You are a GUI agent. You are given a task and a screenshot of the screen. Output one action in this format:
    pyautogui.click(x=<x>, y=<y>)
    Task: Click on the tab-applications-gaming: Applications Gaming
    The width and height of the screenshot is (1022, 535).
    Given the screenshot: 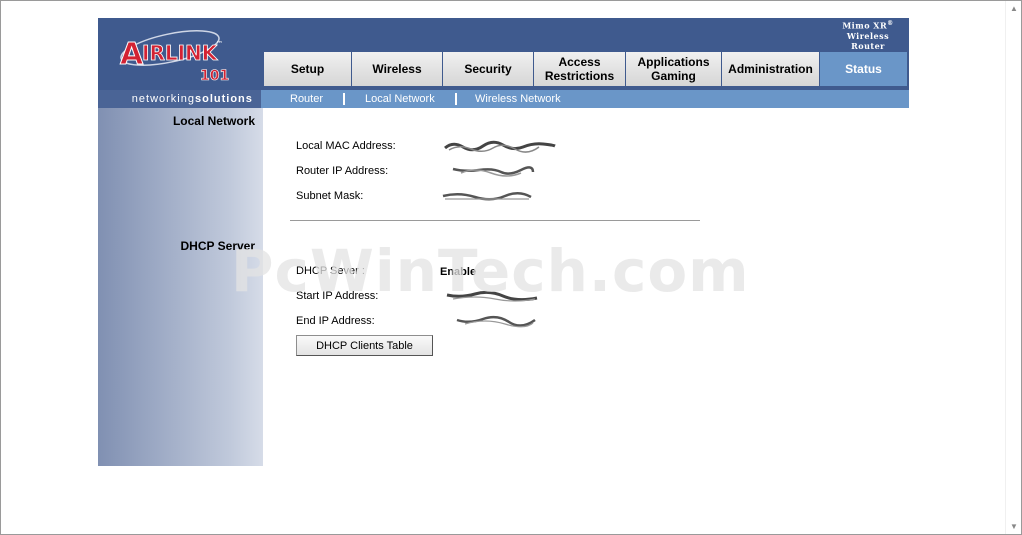 What is the action you would take?
    pyautogui.click(x=673, y=69)
    